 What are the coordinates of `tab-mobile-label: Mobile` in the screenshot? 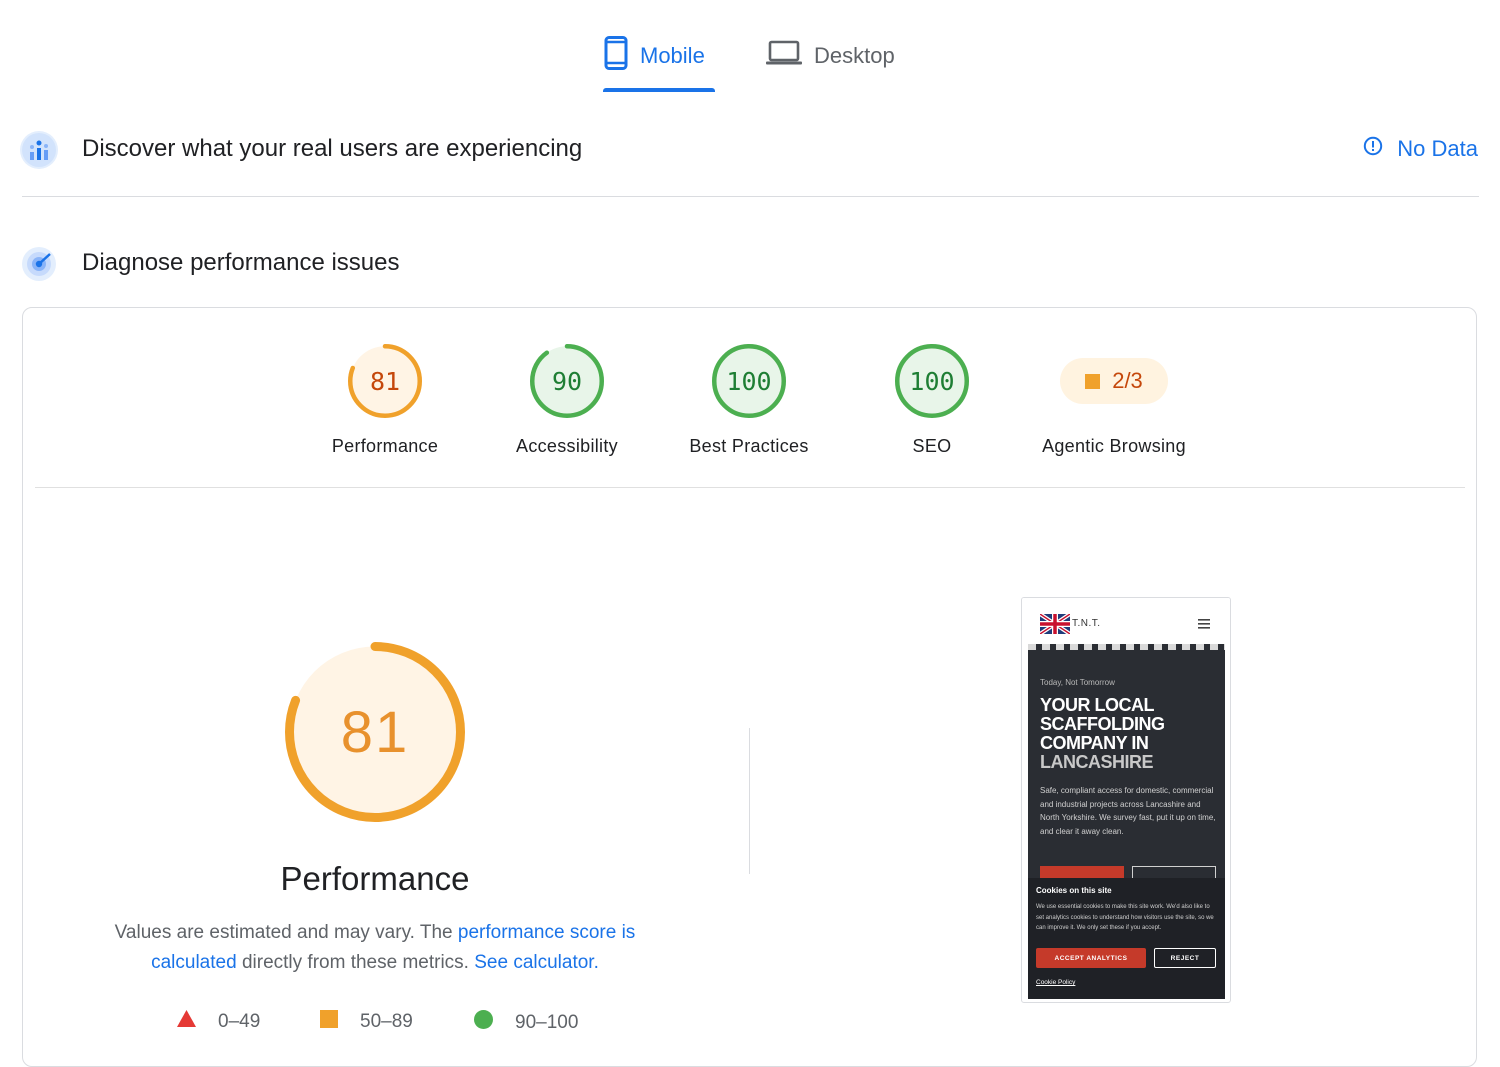 It's located at (672, 55).